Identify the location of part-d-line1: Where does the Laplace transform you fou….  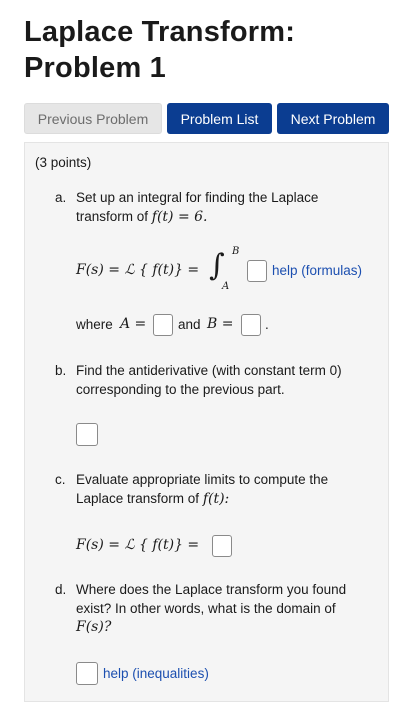
(211, 589).